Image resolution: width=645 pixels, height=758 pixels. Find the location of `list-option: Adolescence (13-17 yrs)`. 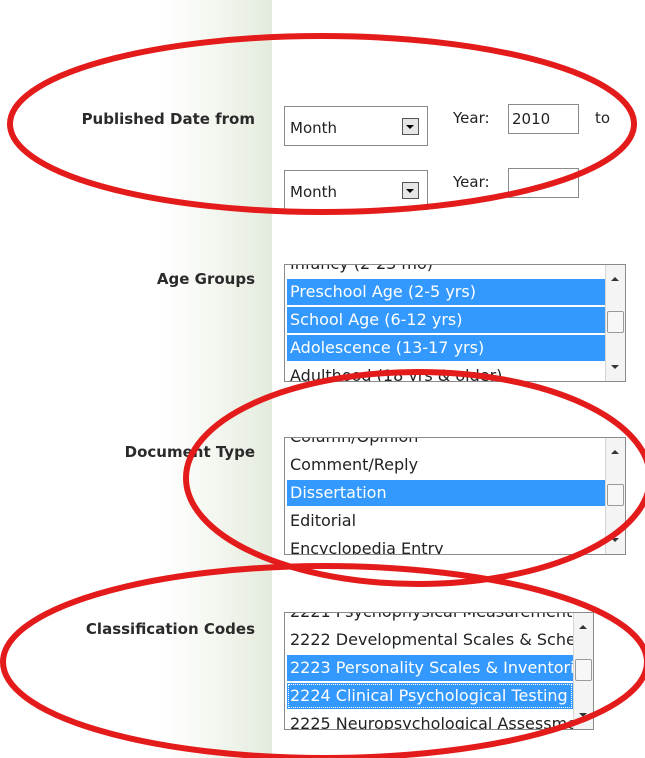

list-option: Adolescence (13-17 yrs) is located at coordinates (446, 348).